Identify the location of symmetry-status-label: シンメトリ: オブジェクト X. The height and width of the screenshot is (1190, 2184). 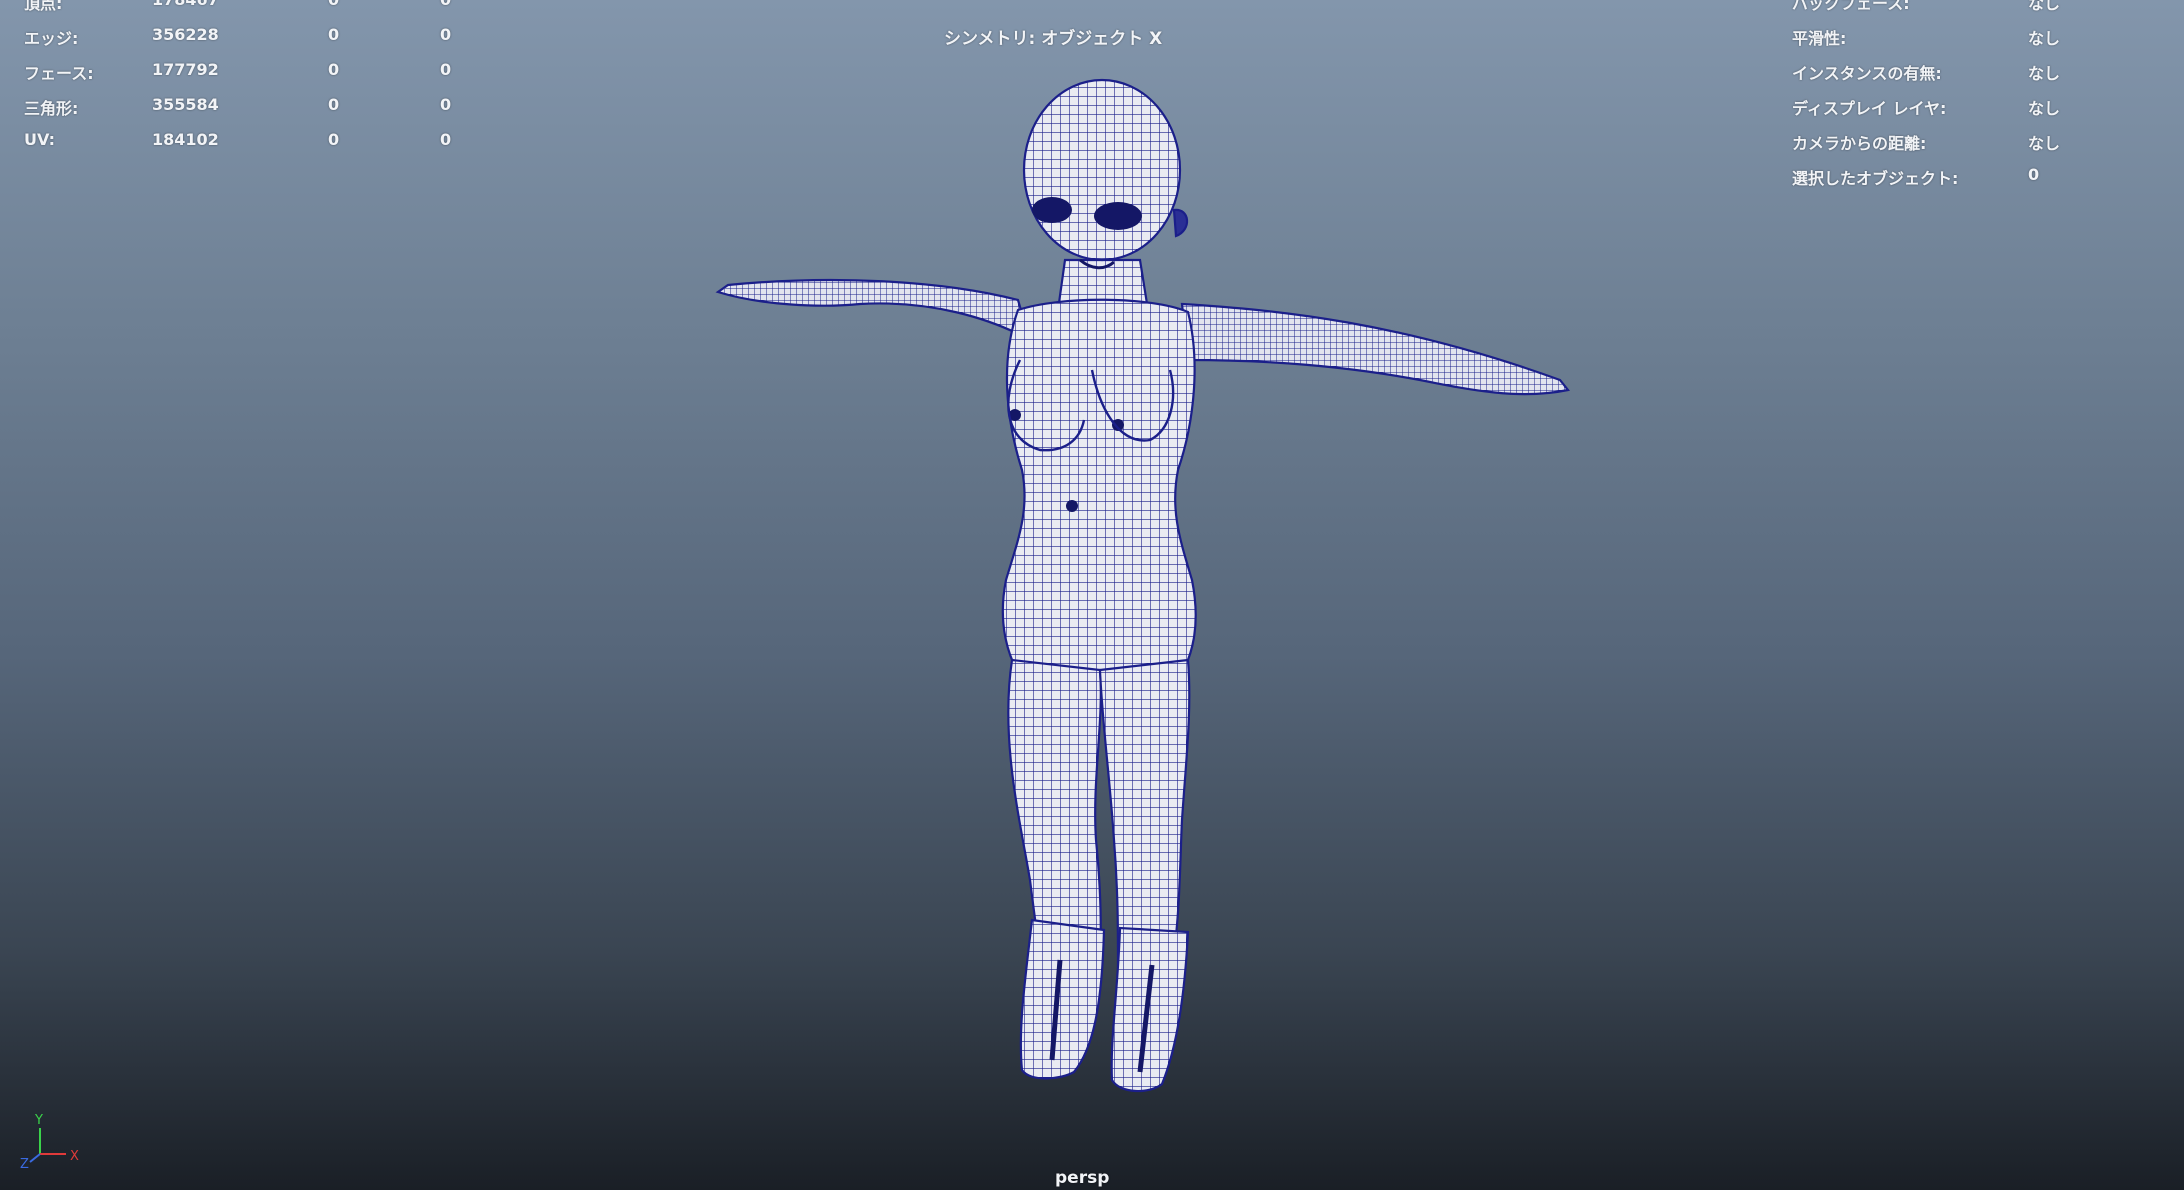
(1053, 39).